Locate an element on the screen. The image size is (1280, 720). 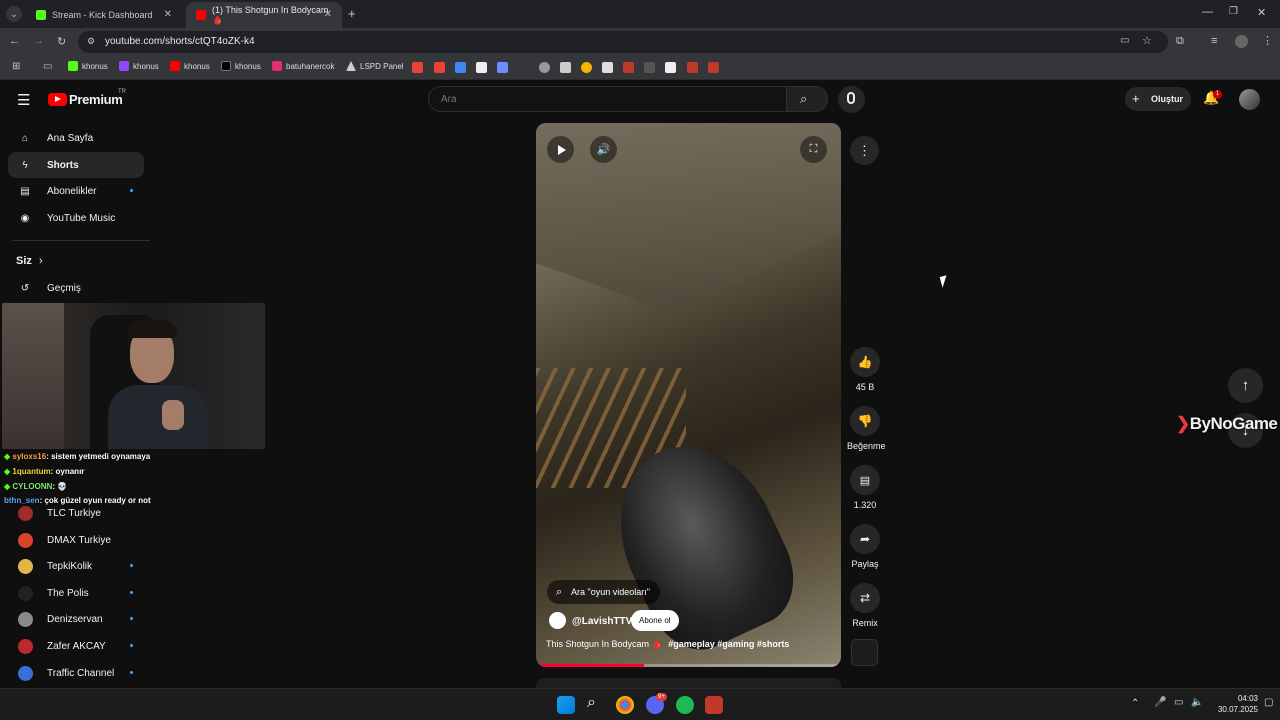
channel-item: DMAX Turkiye is located at coordinates (76, 540).